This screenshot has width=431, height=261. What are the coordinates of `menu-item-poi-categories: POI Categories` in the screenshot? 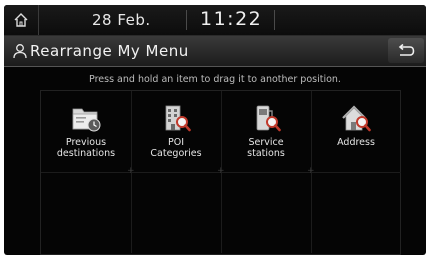 It's located at (176, 131).